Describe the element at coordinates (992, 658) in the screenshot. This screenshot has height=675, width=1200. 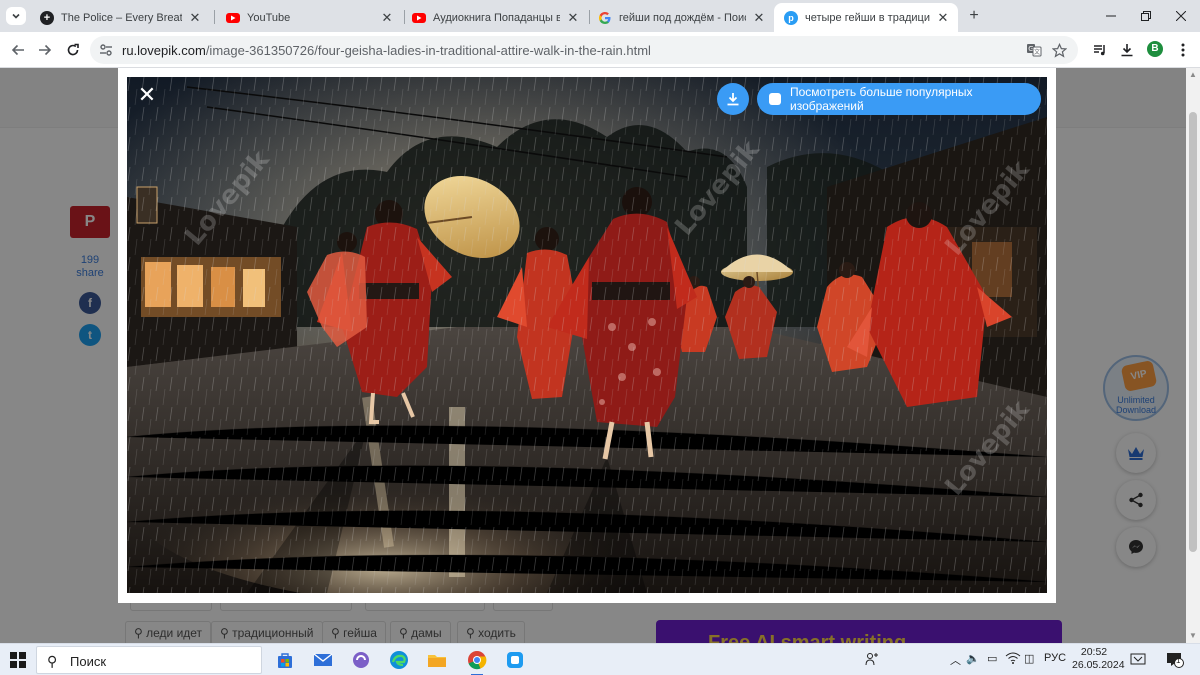
I see `battery-icon: ▭` at that location.